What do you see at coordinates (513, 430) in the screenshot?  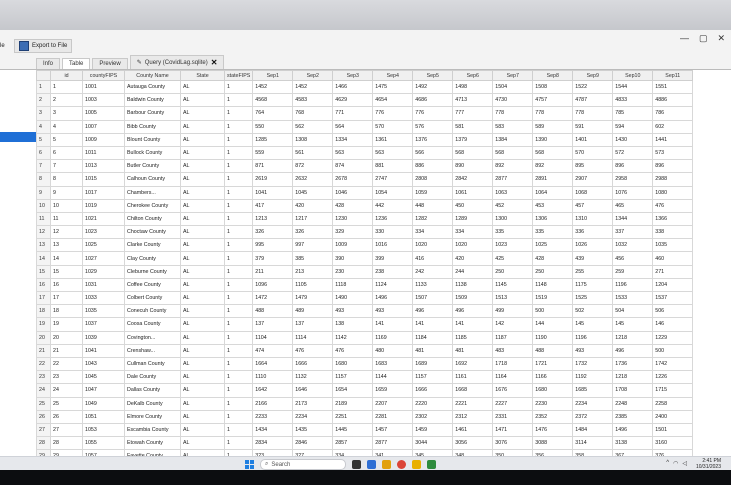 I see `table-cell: 1471` at bounding box center [513, 430].